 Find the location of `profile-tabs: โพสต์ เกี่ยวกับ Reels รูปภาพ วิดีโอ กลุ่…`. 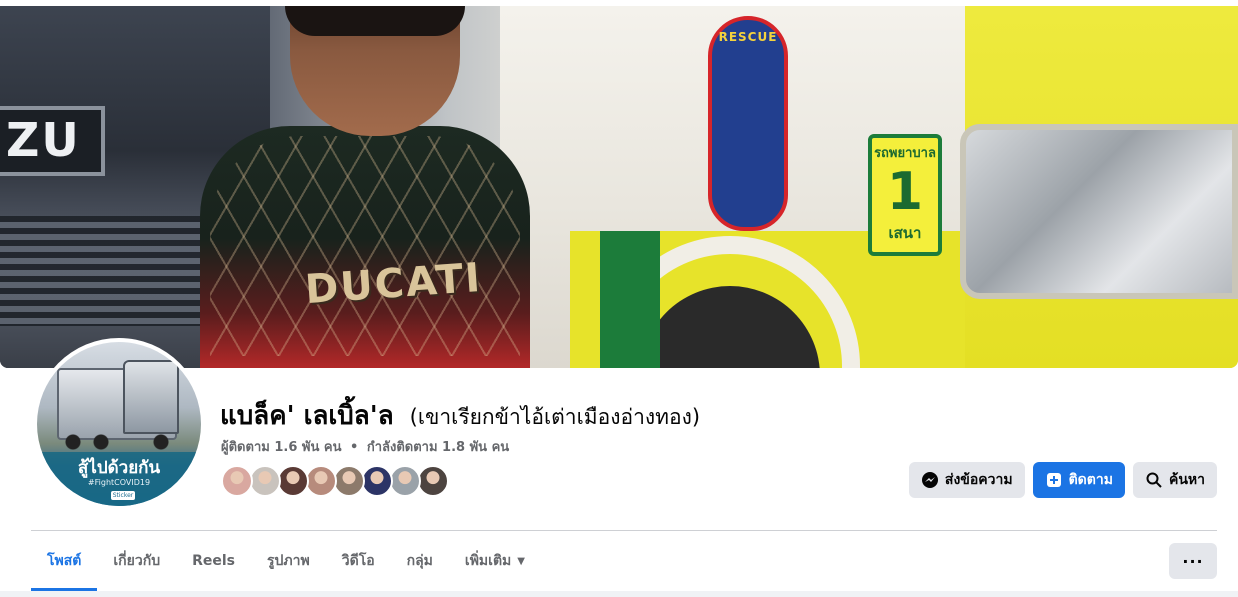

profile-tabs: โพสต์ เกี่ยวกับ Reels รูปภาพ วิดีโอ กลุ่… is located at coordinates (286, 561).